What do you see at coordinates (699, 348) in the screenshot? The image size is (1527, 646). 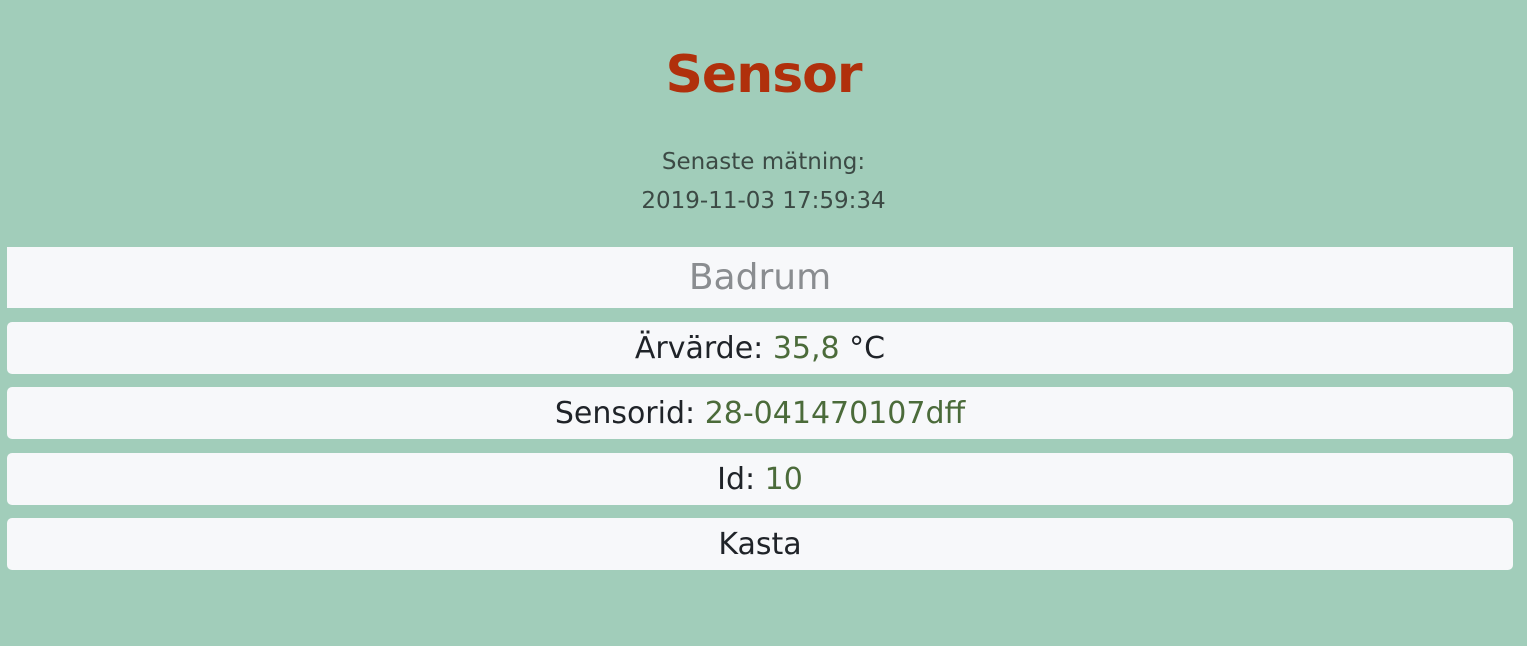 I see `actual-value-label: Ärvärde:` at bounding box center [699, 348].